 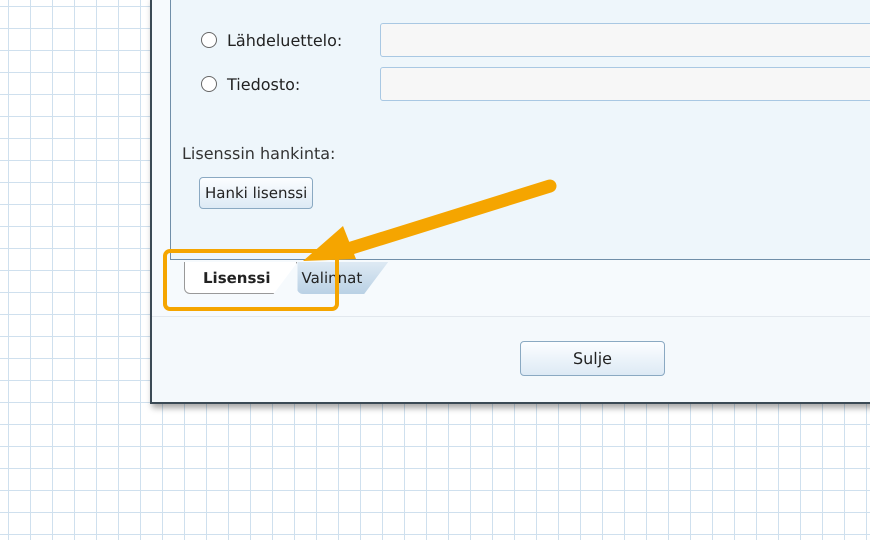 What do you see at coordinates (259, 153) in the screenshot?
I see `section-label: Lisenssin hankinta:` at bounding box center [259, 153].